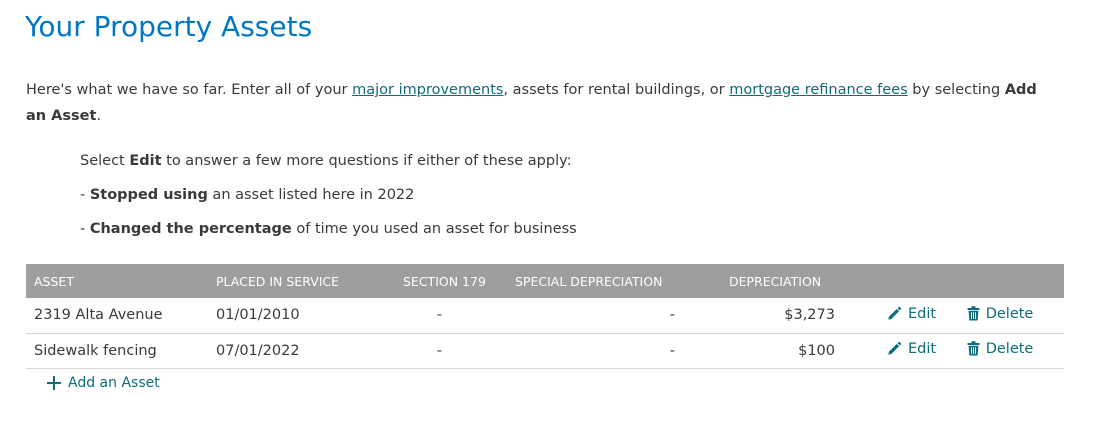 This screenshot has width=1097, height=440. I want to click on depreciation-value: $3,273, so click(809, 315).